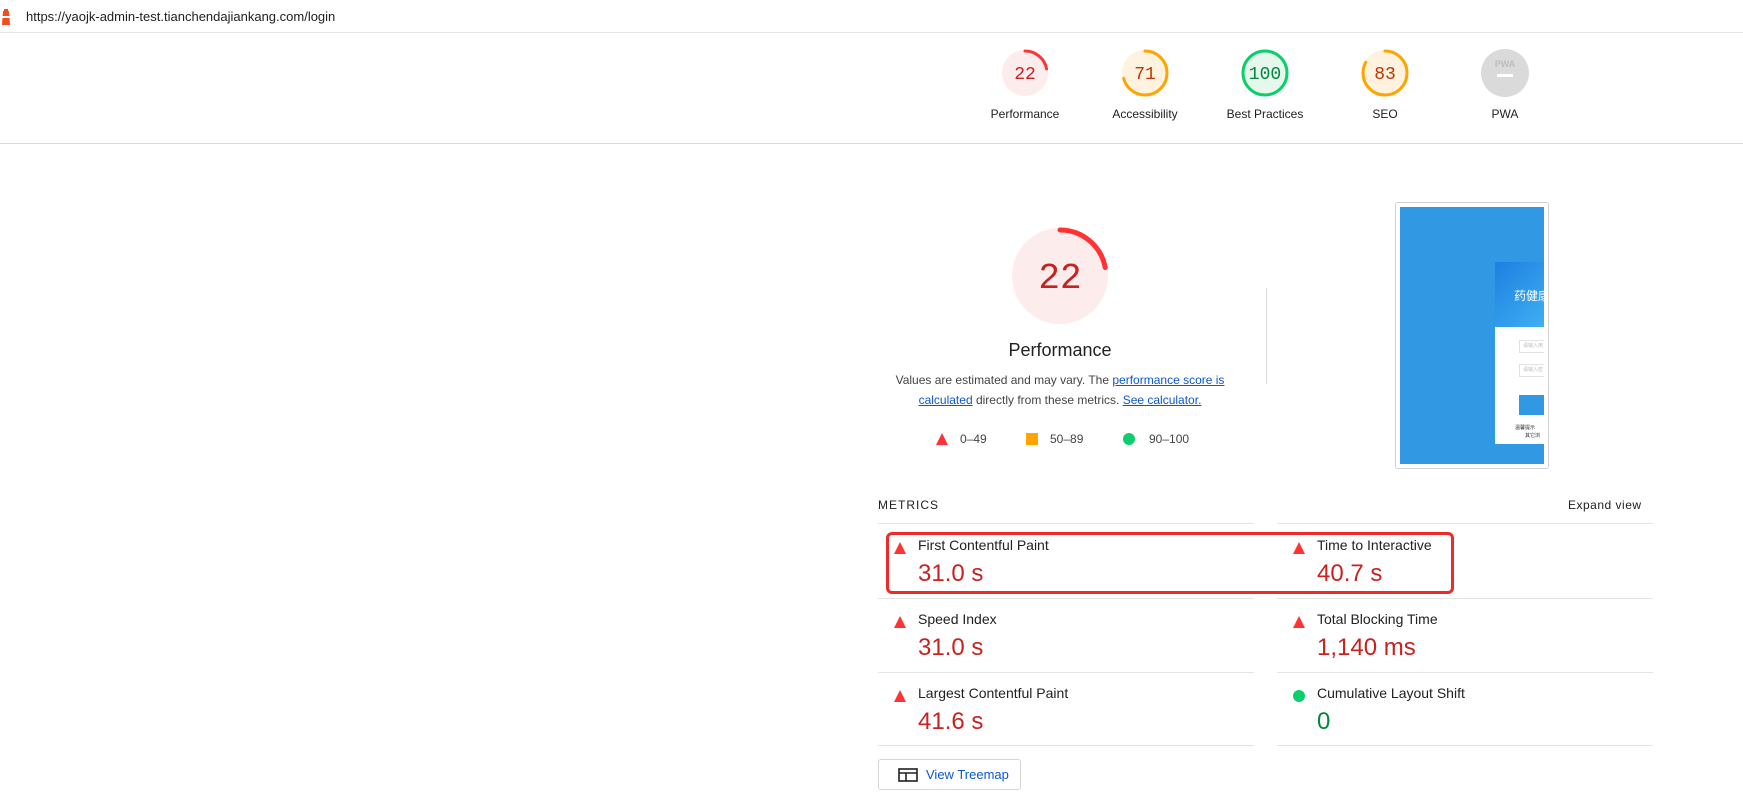  Describe the element at coordinates (1169, 439) in the screenshot. I see `legend-label: 90–100` at that location.